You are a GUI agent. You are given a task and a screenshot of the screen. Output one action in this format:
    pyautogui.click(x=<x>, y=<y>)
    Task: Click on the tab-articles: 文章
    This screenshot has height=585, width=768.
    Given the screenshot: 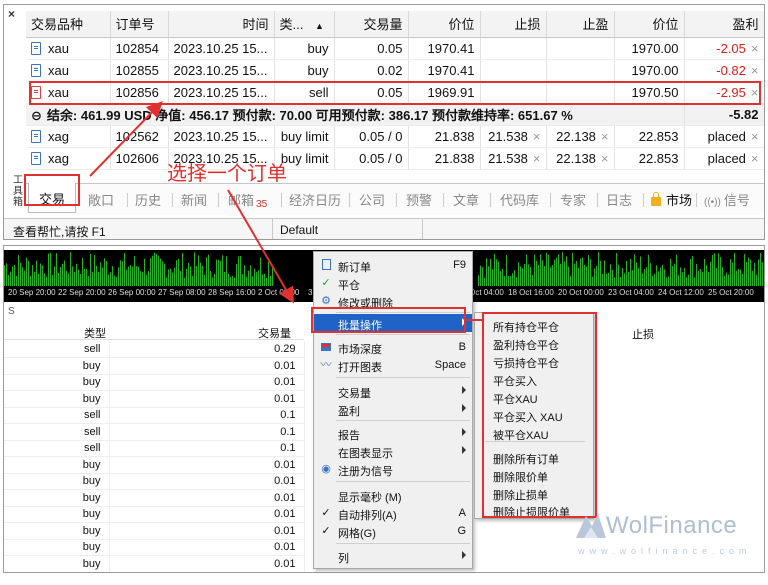 What is the action you would take?
    pyautogui.click(x=466, y=199)
    